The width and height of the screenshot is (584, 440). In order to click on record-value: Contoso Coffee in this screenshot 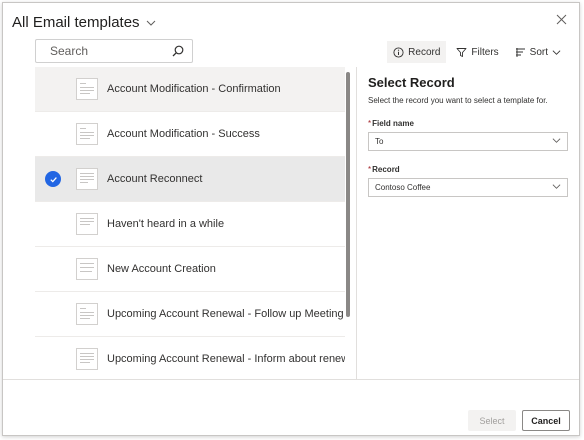, I will do `click(403, 187)`.